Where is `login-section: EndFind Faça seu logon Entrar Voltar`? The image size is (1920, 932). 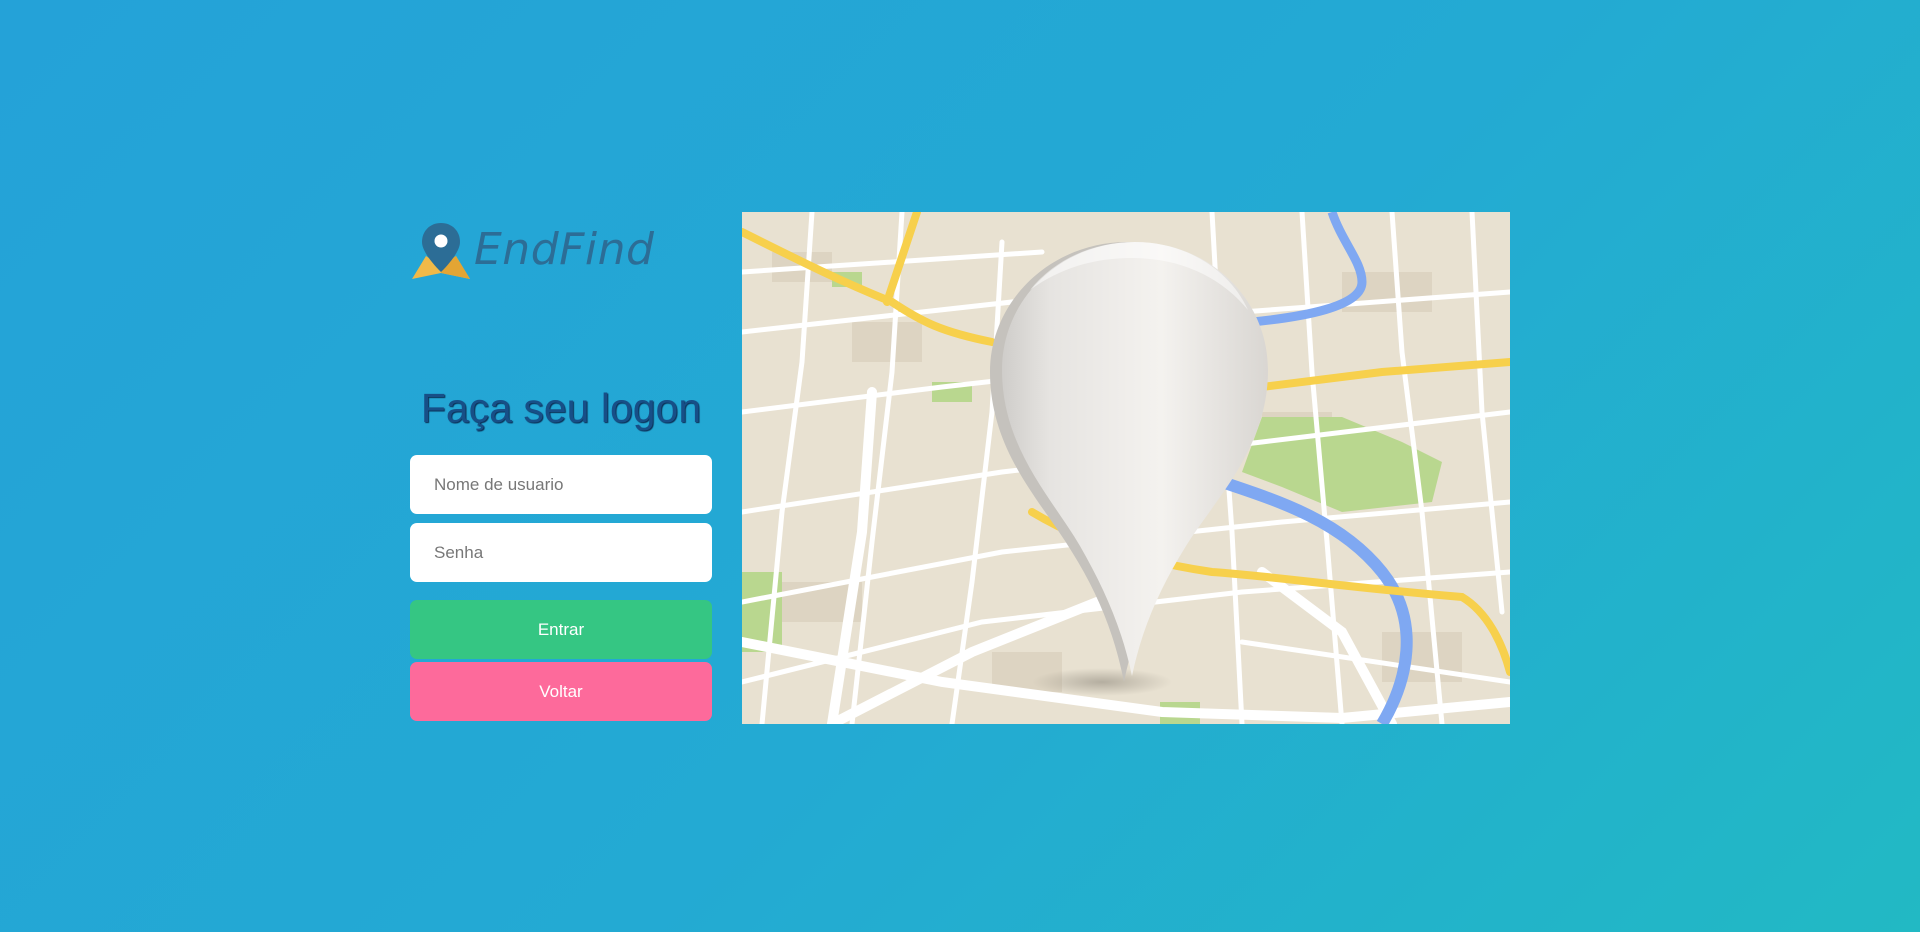
login-section: EndFind Faça seu logon Entrar Voltar is located at coordinates (561, 470).